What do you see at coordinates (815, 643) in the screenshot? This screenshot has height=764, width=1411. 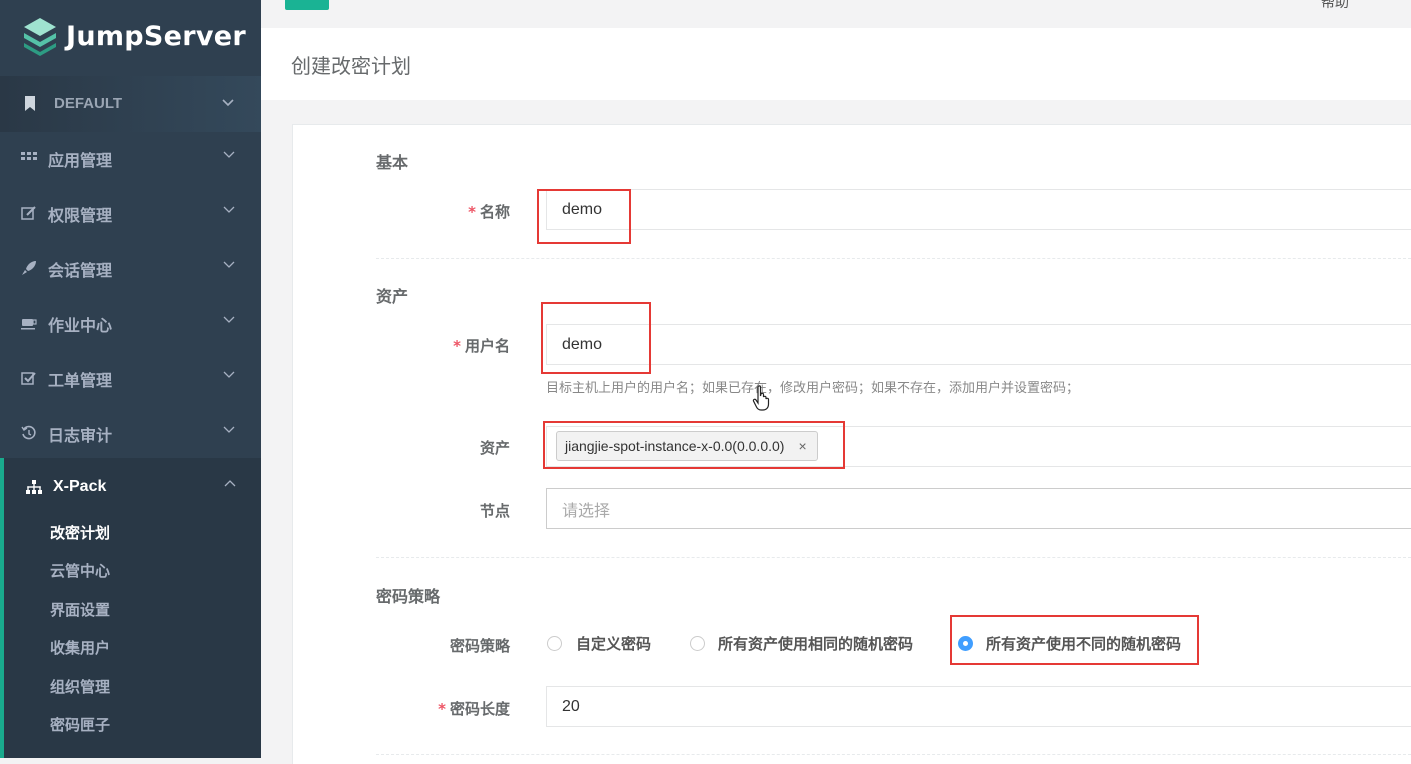 I see `radio-label-same-random-password: 所有资产使用相同的随机密码` at bounding box center [815, 643].